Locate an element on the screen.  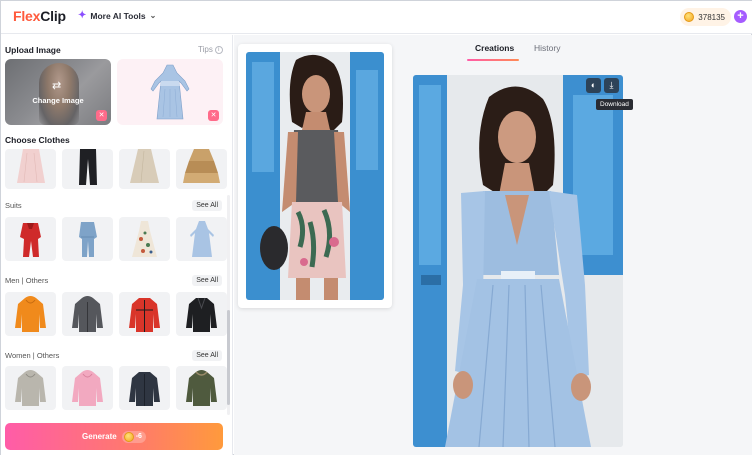
add-credits-button: + is located at coordinates (740, 16).